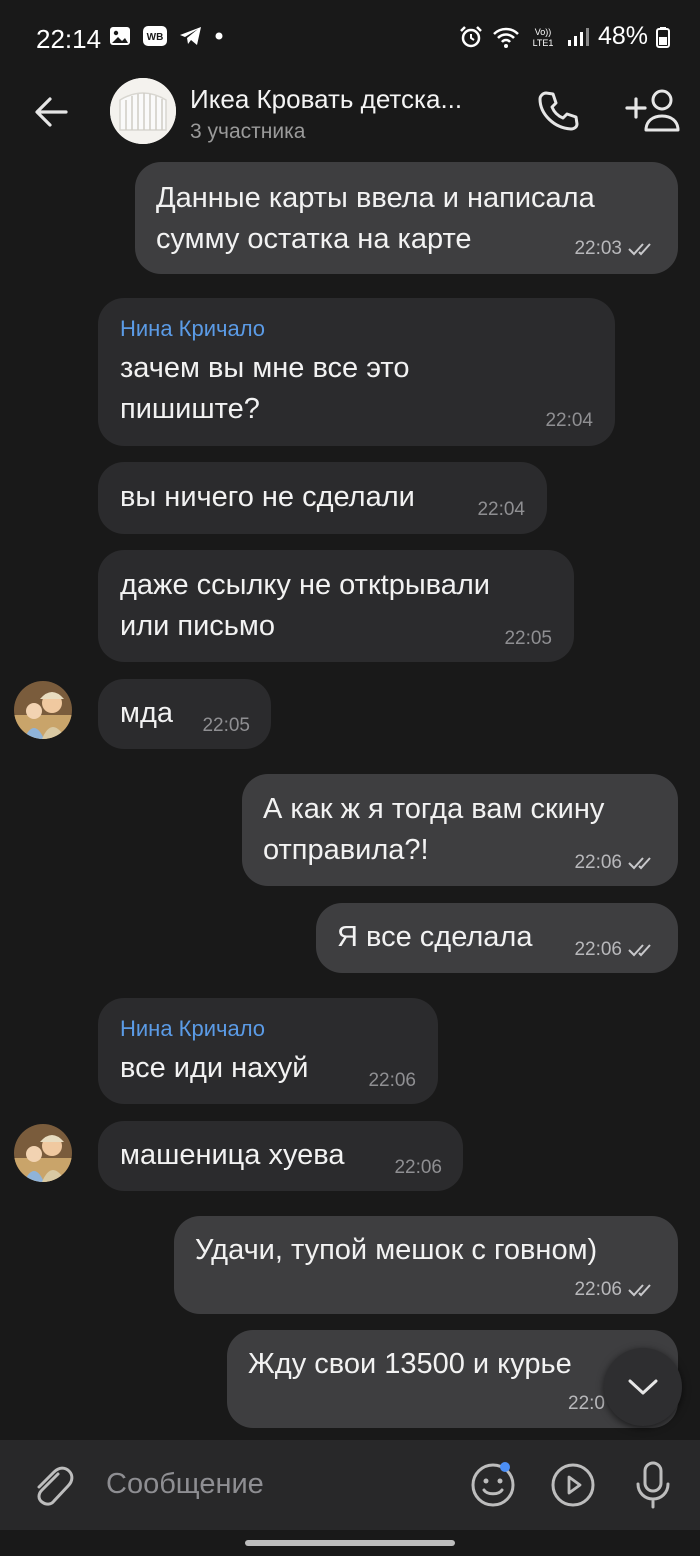 The height and width of the screenshot is (1556, 700). Describe the element at coordinates (305, 605) in the screenshot. I see `message-text: даже ссылку не откtрывали или письмо` at that location.